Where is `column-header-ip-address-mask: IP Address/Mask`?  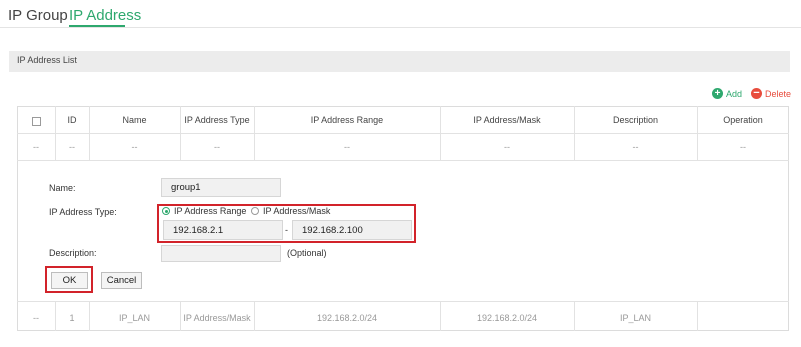 column-header-ip-address-mask: IP Address/Mask is located at coordinates (507, 120).